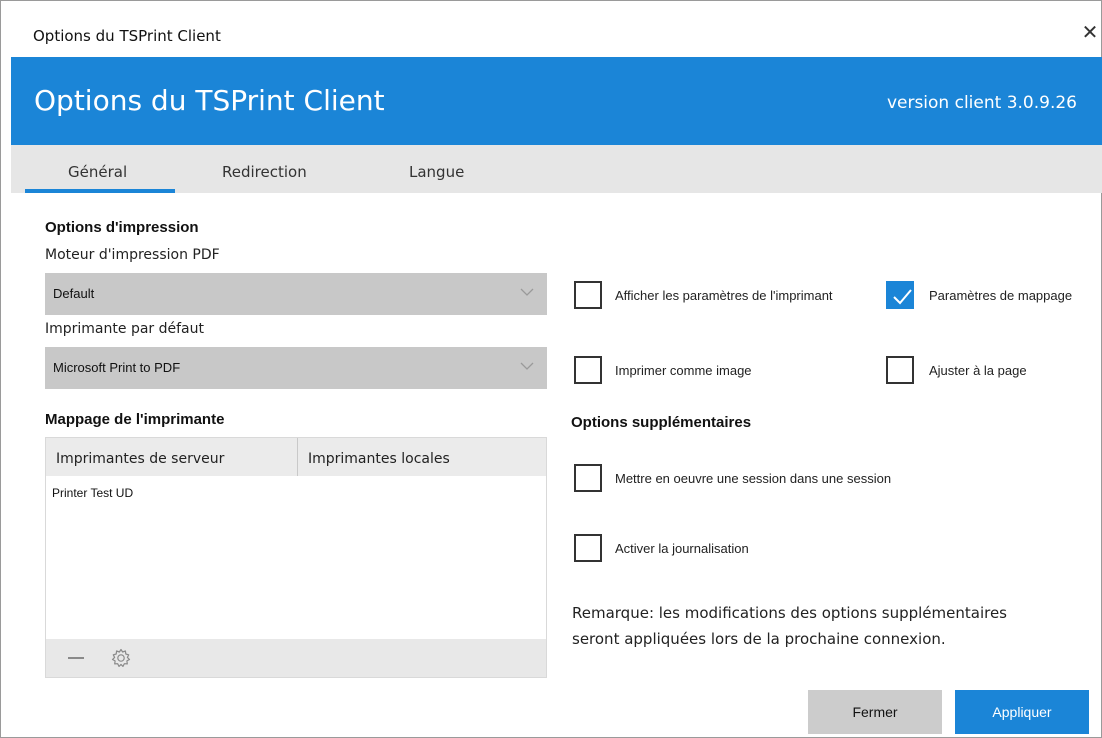  Describe the element at coordinates (875, 712) in the screenshot. I see `close-button: Fermer` at that location.